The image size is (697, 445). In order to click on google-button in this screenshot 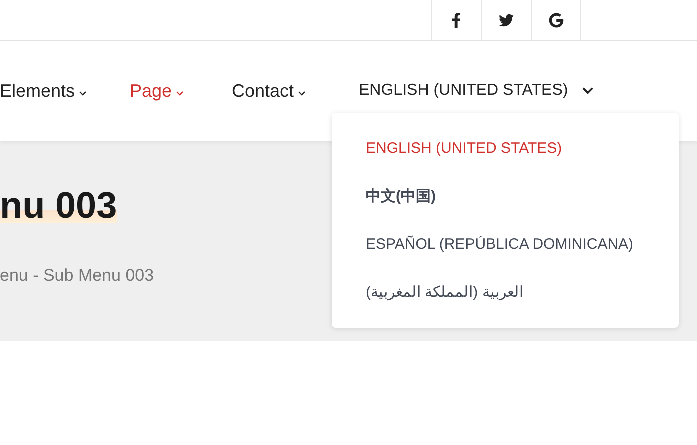, I will do `click(556, 20)`.